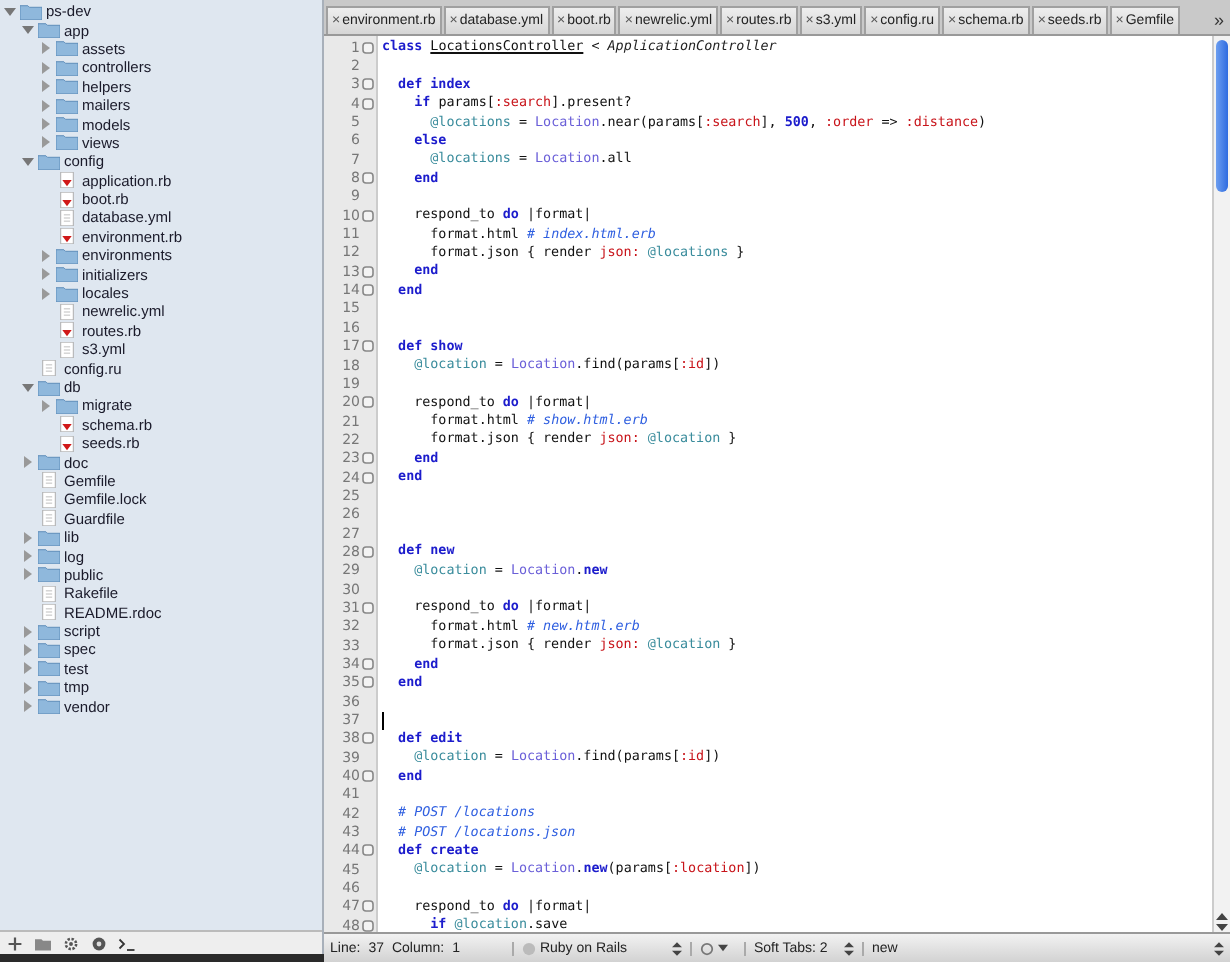 Image resolution: width=1230 pixels, height=962 pixels. I want to click on scroll-arrows-icon, so click(1222, 922).